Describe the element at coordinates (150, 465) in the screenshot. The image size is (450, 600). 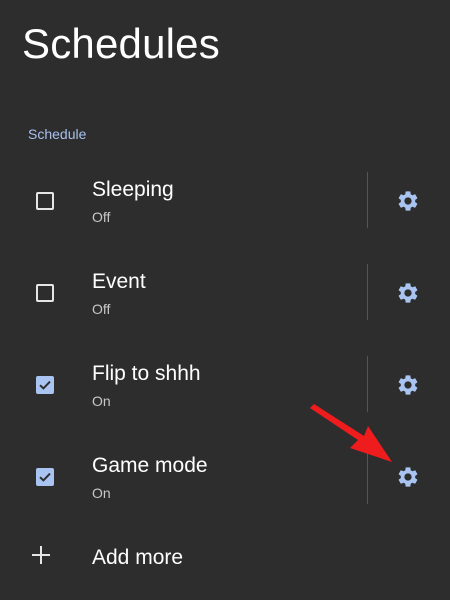
I see `schedule-title: Game mode` at that location.